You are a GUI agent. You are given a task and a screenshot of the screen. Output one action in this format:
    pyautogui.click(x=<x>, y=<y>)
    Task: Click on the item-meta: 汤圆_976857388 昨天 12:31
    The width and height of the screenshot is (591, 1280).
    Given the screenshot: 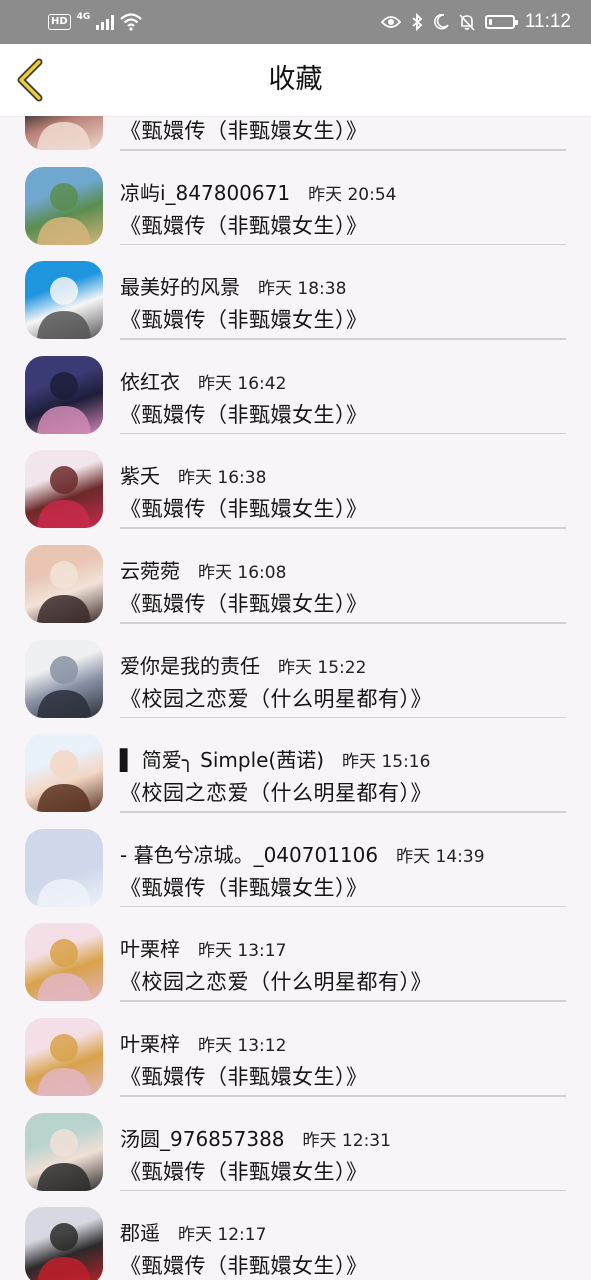 What is the action you would take?
    pyautogui.click(x=255, y=1137)
    